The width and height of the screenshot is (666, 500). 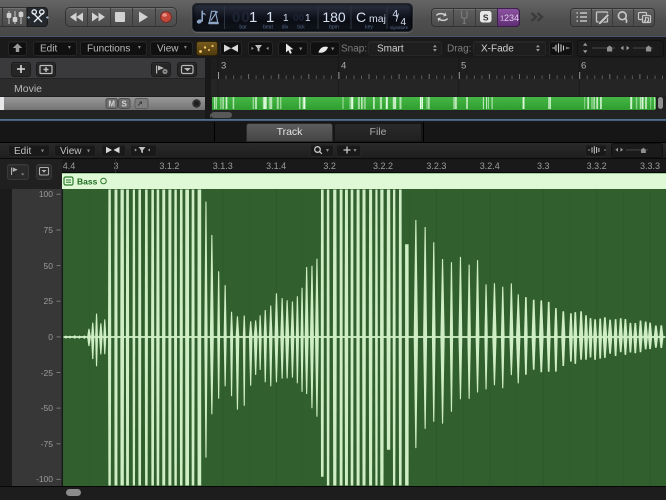 I want to click on svg-text: -75, so click(x=47, y=444).